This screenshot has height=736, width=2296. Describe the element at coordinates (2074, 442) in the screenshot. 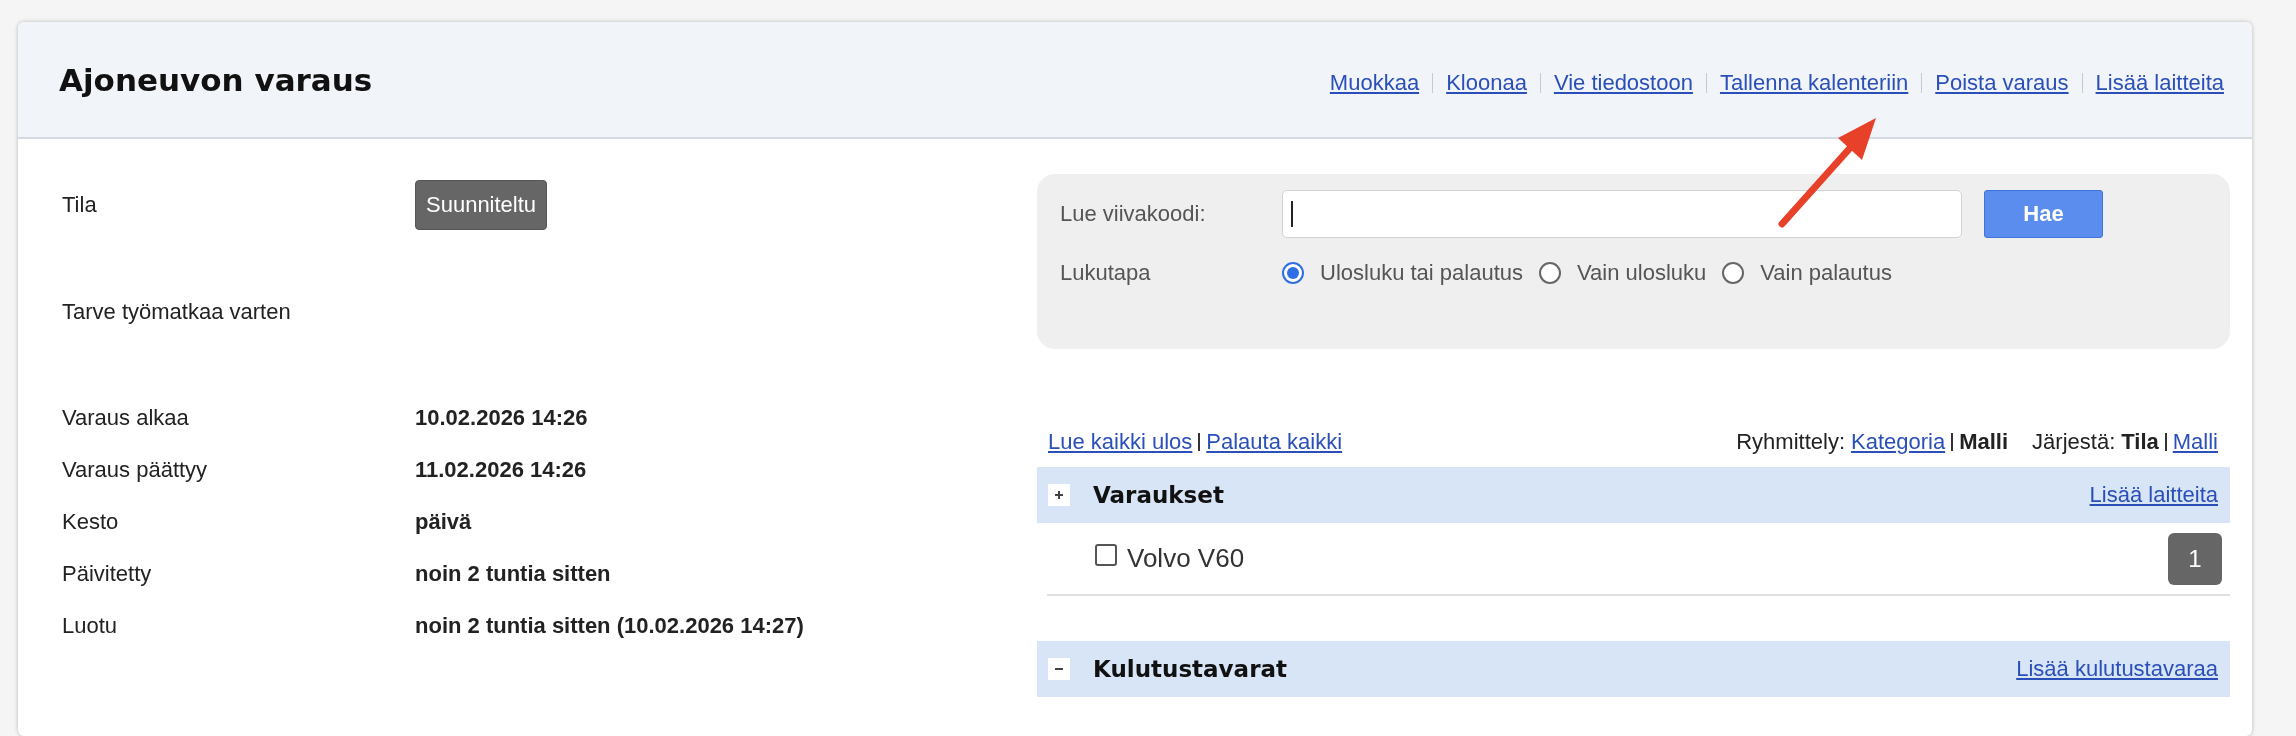

I see `option-label: Järjestä:` at that location.